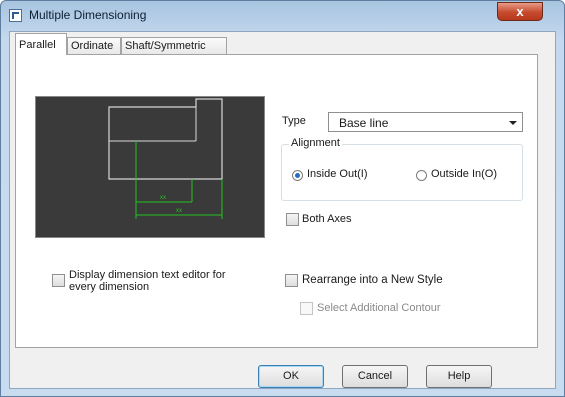 The height and width of the screenshot is (397, 565). What do you see at coordinates (421, 175) in the screenshot?
I see `outside-in-radio` at bounding box center [421, 175].